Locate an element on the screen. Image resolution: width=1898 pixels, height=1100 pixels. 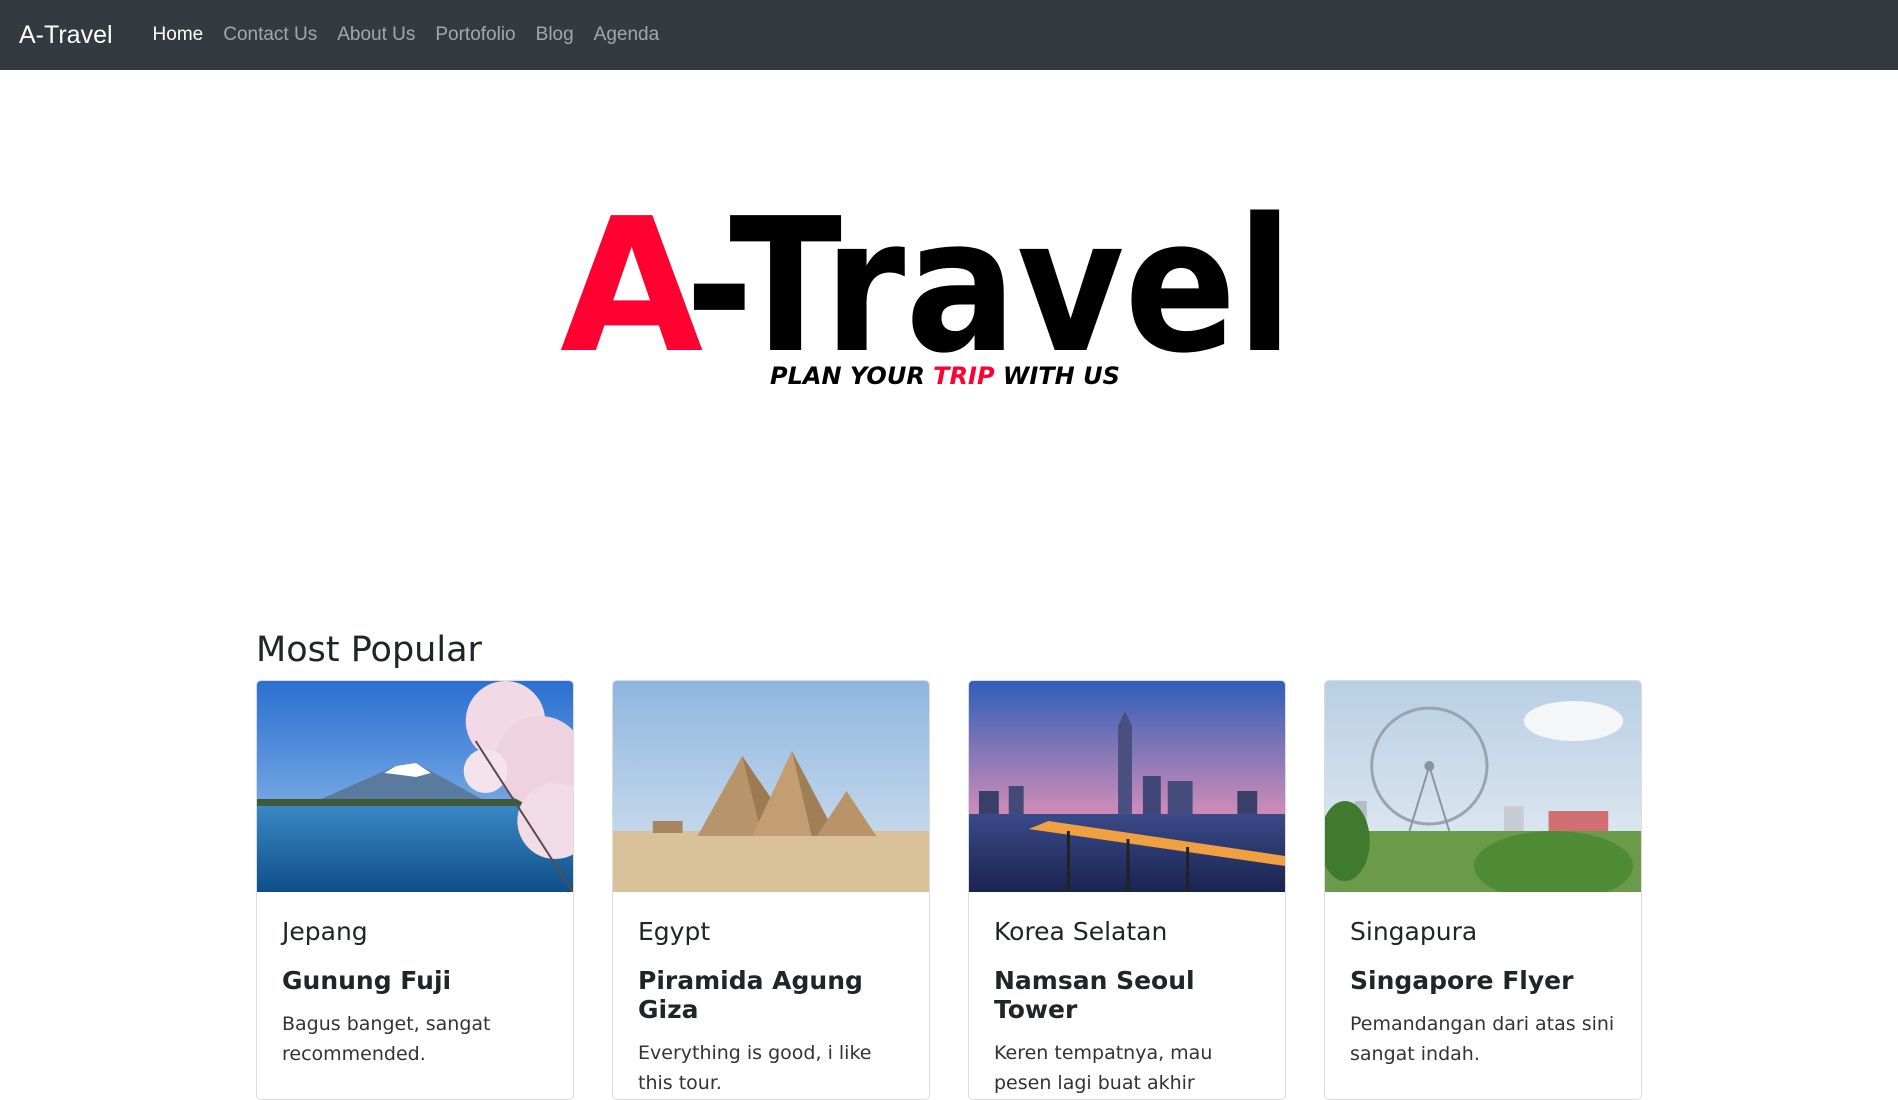
nav-link-portofolio: Portofolio is located at coordinates (475, 35).